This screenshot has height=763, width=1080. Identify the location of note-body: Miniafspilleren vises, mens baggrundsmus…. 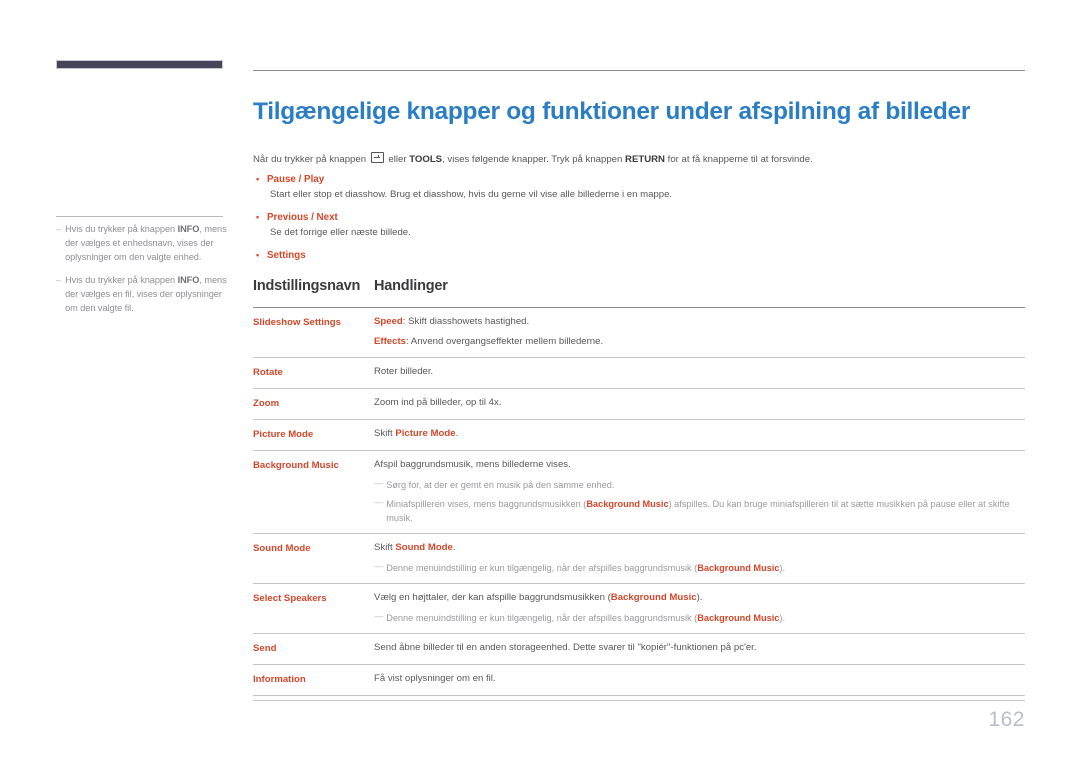
(705, 511).